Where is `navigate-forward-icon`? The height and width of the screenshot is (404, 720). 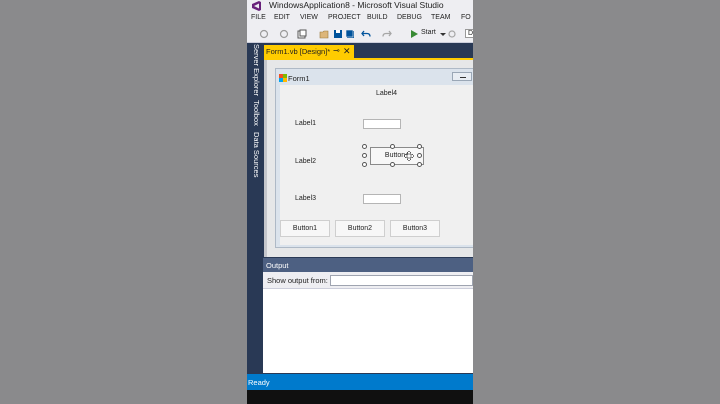
navigate-forward-icon is located at coordinates (284, 34).